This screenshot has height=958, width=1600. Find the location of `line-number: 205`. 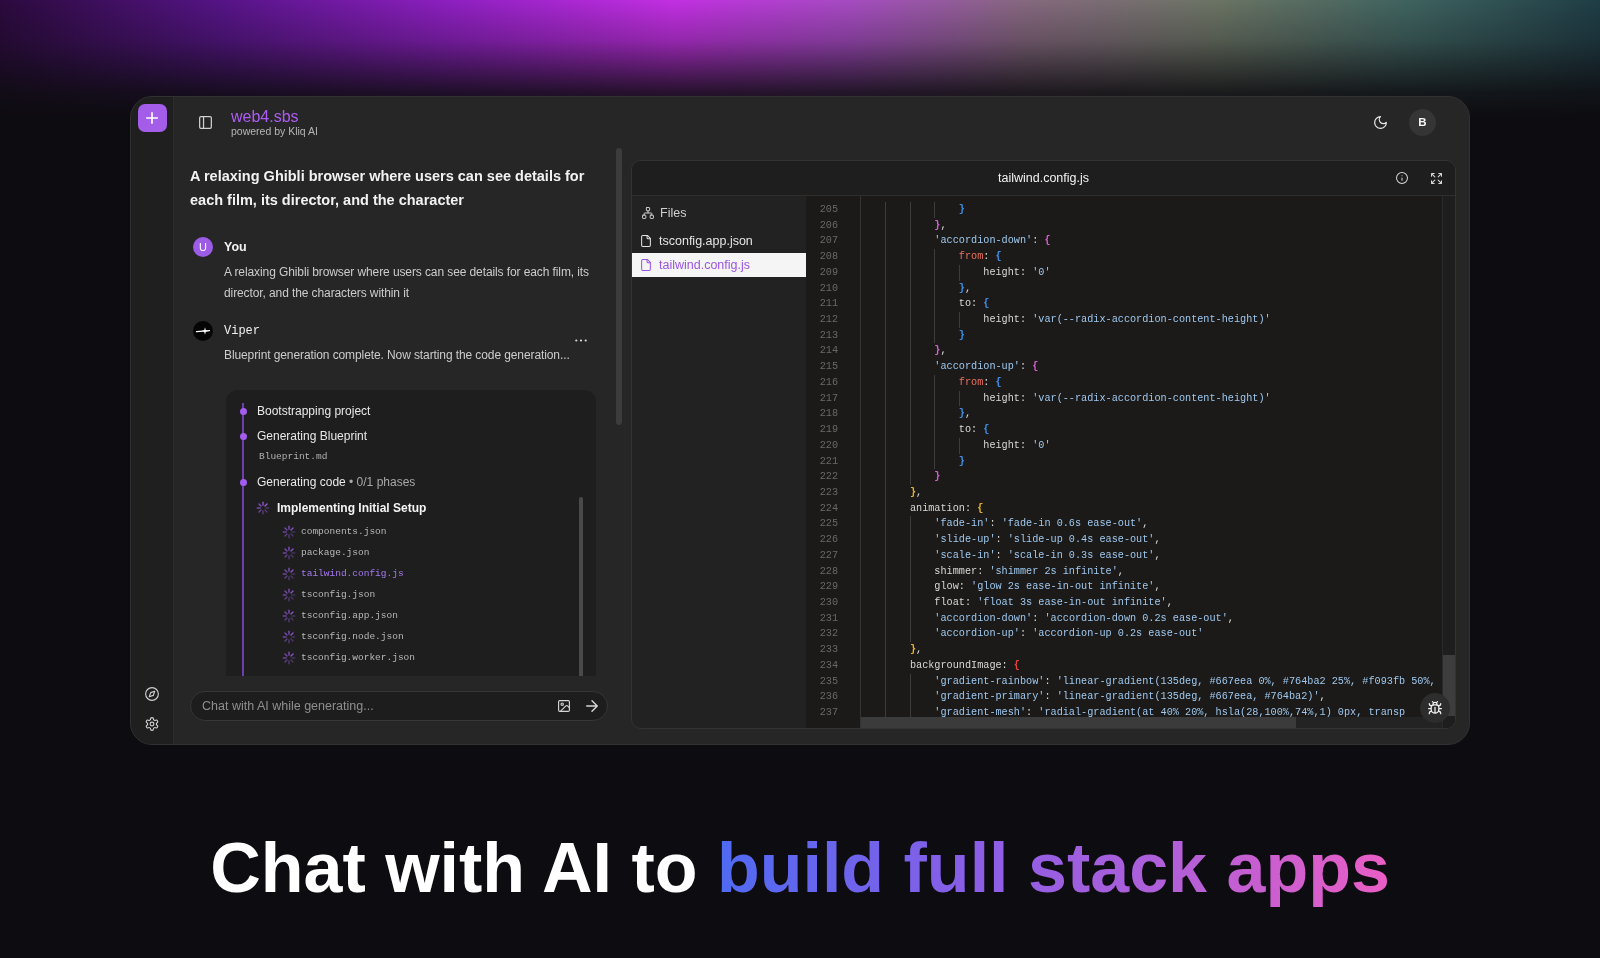

line-number: 205 is located at coordinates (828, 210).